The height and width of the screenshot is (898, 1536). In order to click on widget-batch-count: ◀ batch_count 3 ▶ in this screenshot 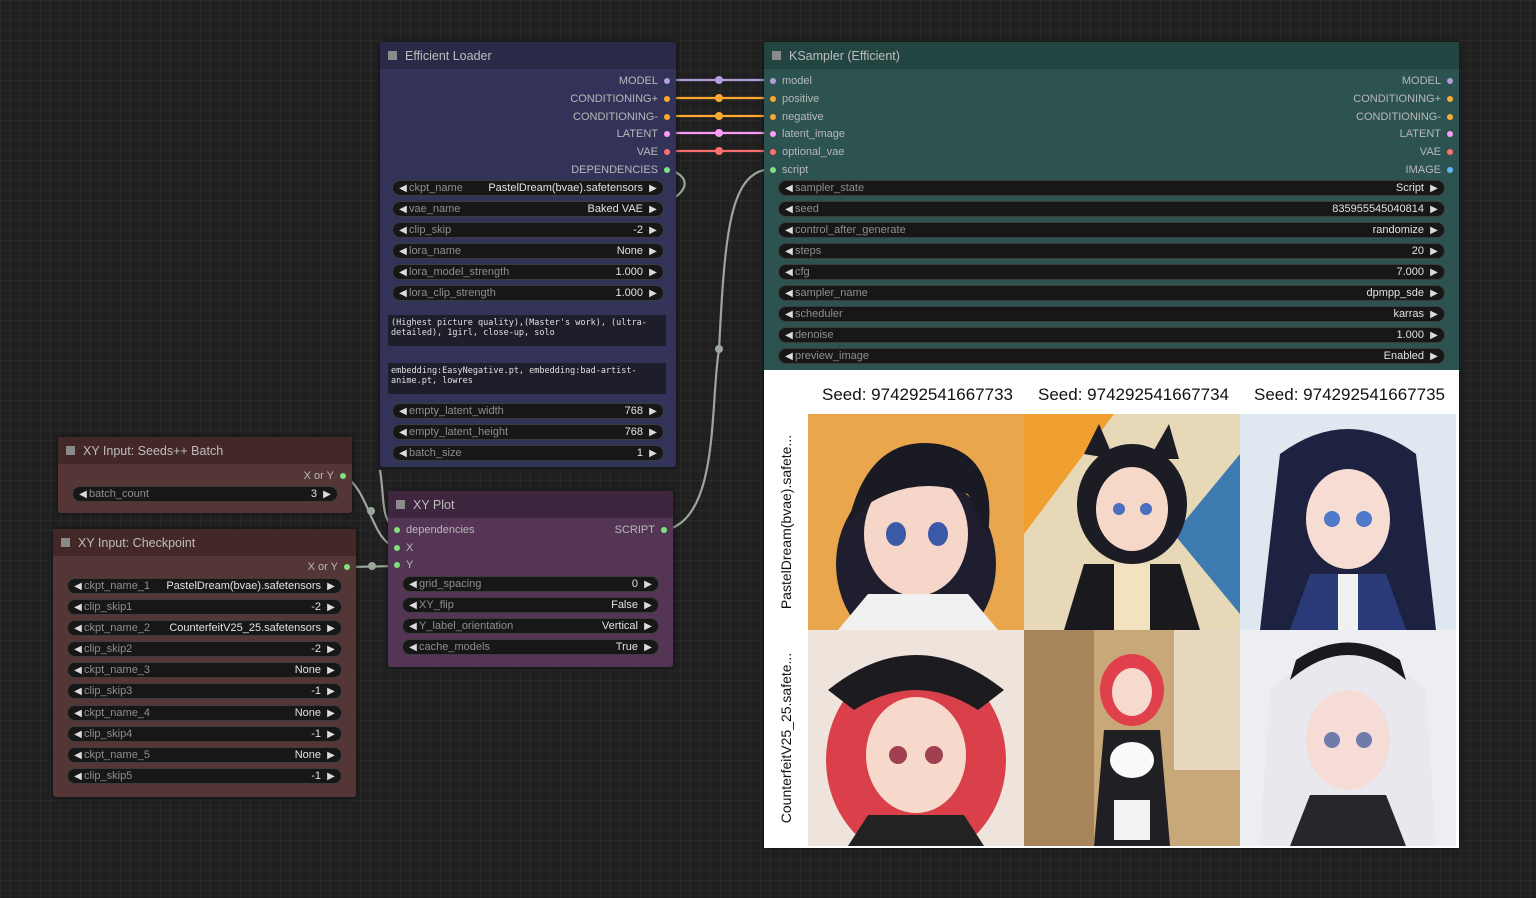, I will do `click(205, 494)`.